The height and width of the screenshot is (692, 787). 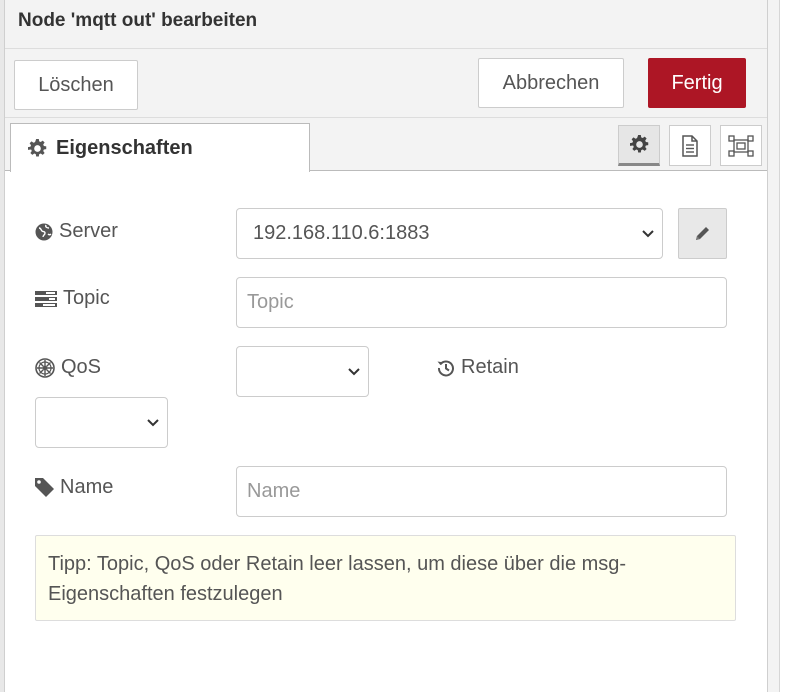 I want to click on done-button: Fertig, so click(x=697, y=83).